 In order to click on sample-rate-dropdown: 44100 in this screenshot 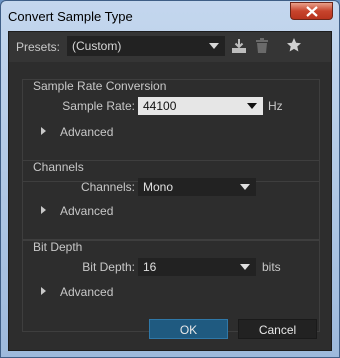, I will do `click(200, 106)`.